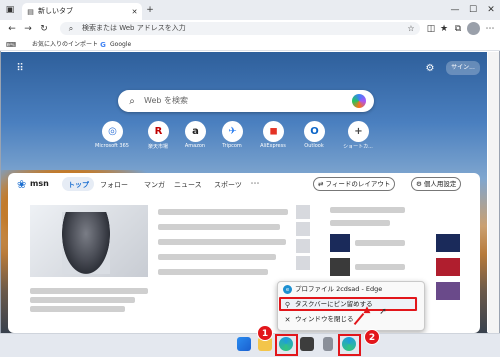 Image resolution: width=500 pixels, height=357 pixels. What do you see at coordinates (455, 10) in the screenshot?
I see `minimize-icon: —` at bounding box center [455, 10].